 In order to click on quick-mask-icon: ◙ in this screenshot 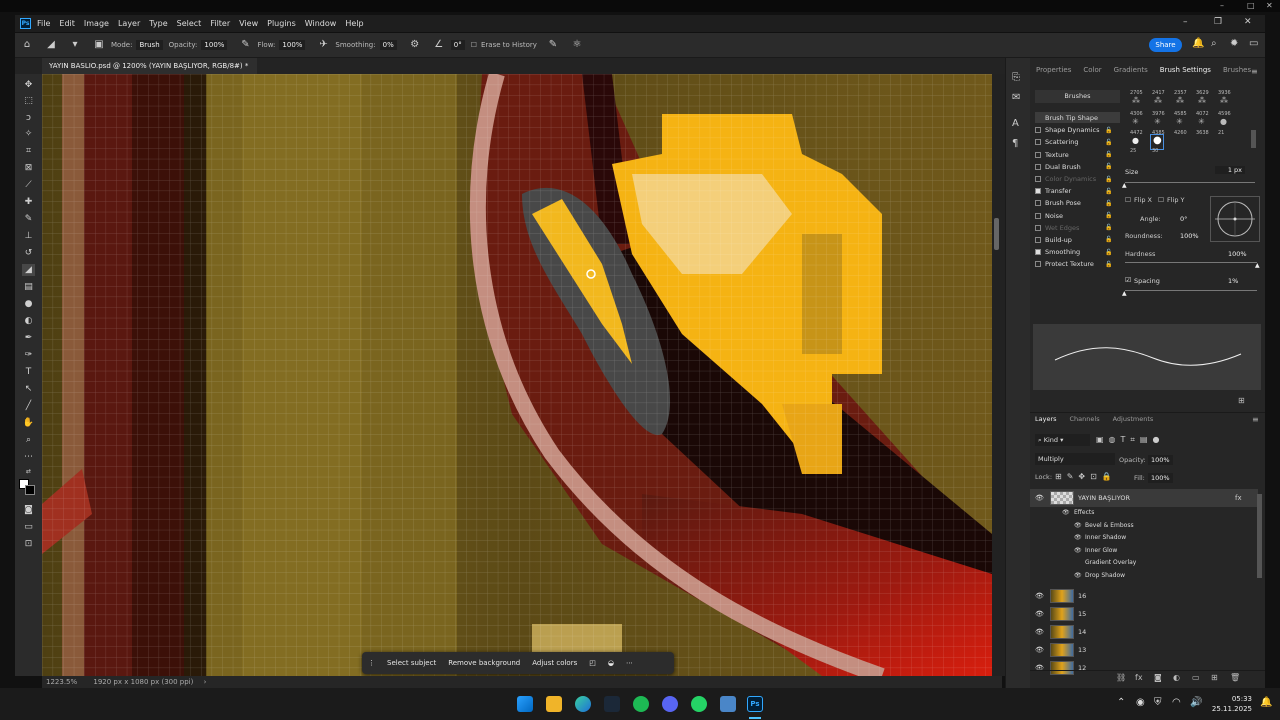, I will do `click(28, 510)`.